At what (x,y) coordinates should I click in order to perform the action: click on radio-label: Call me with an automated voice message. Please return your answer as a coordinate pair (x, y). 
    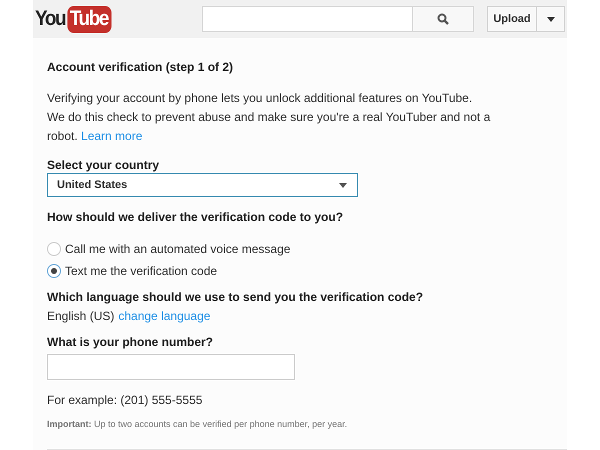
    Looking at the image, I should click on (177, 249).